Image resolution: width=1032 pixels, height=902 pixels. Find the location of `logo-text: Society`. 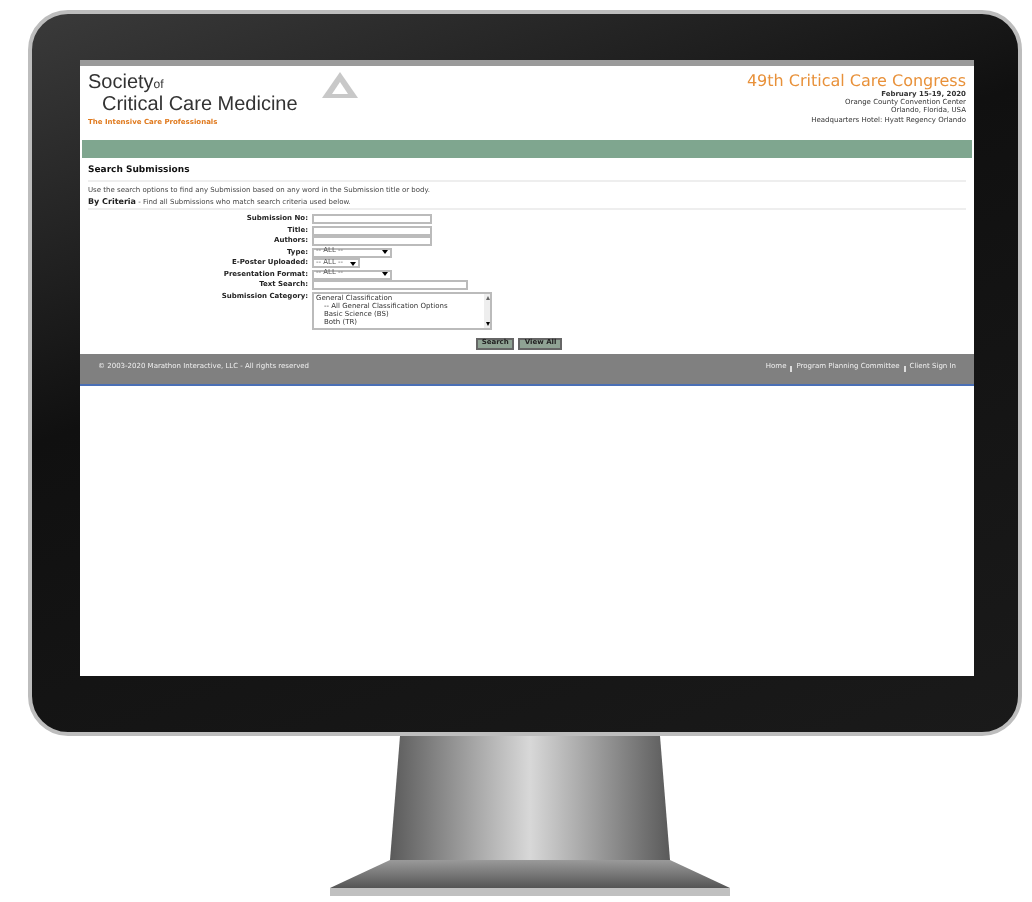

logo-text: Society is located at coordinates (121, 83).